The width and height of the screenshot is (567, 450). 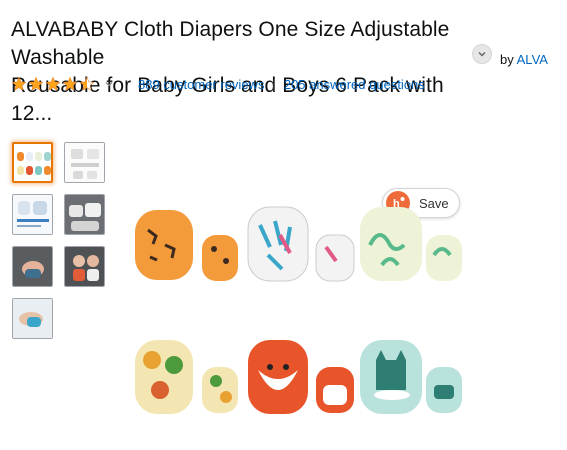 I want to click on diaper-owl, so click(x=186, y=377).